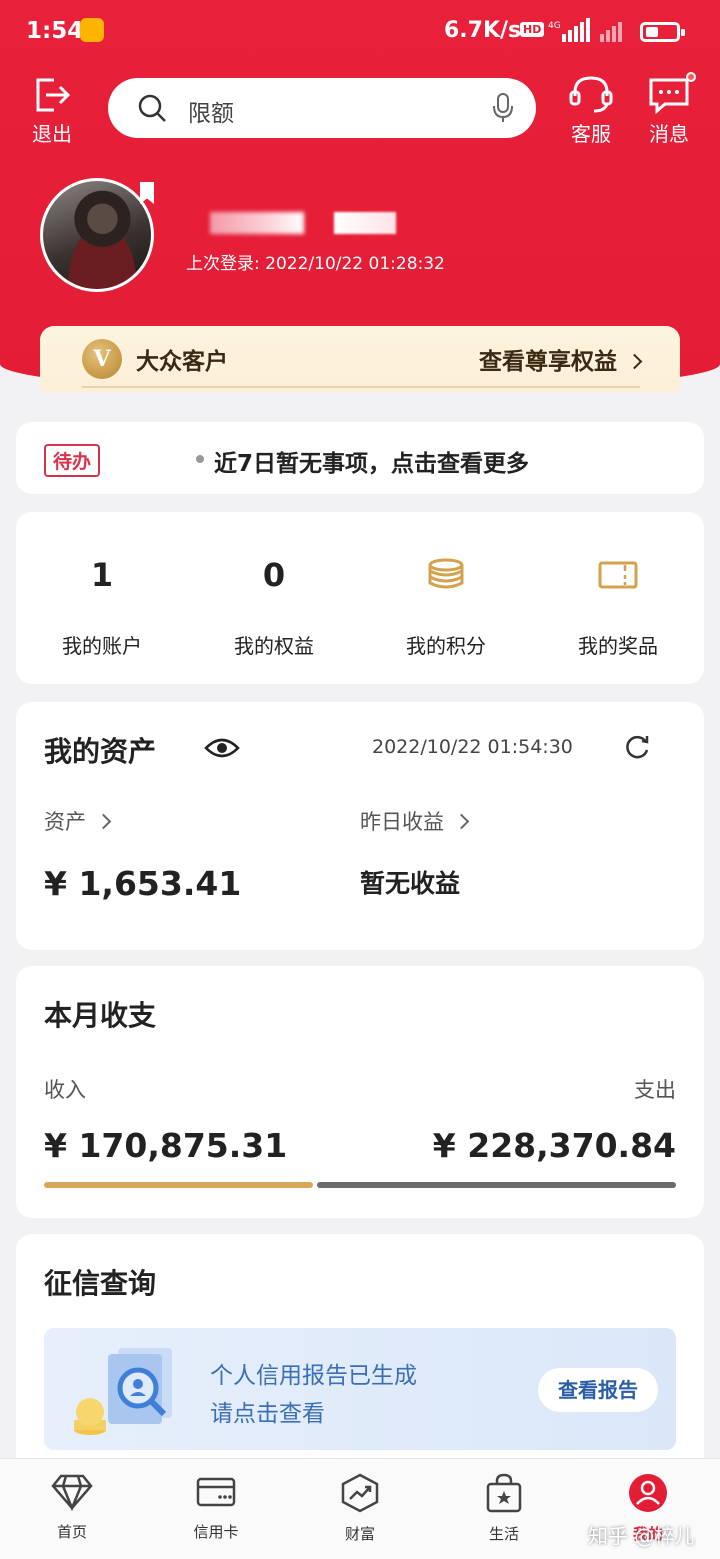  I want to click on yield-value: 暂无收益, so click(410, 883).